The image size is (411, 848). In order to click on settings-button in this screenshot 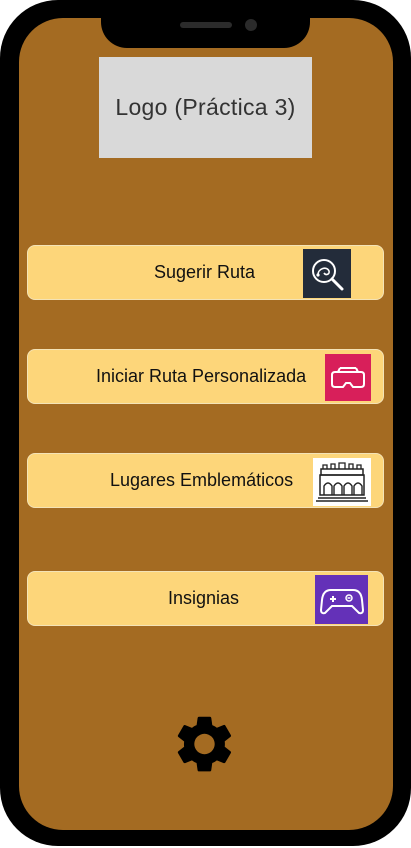, I will do `click(204, 744)`.